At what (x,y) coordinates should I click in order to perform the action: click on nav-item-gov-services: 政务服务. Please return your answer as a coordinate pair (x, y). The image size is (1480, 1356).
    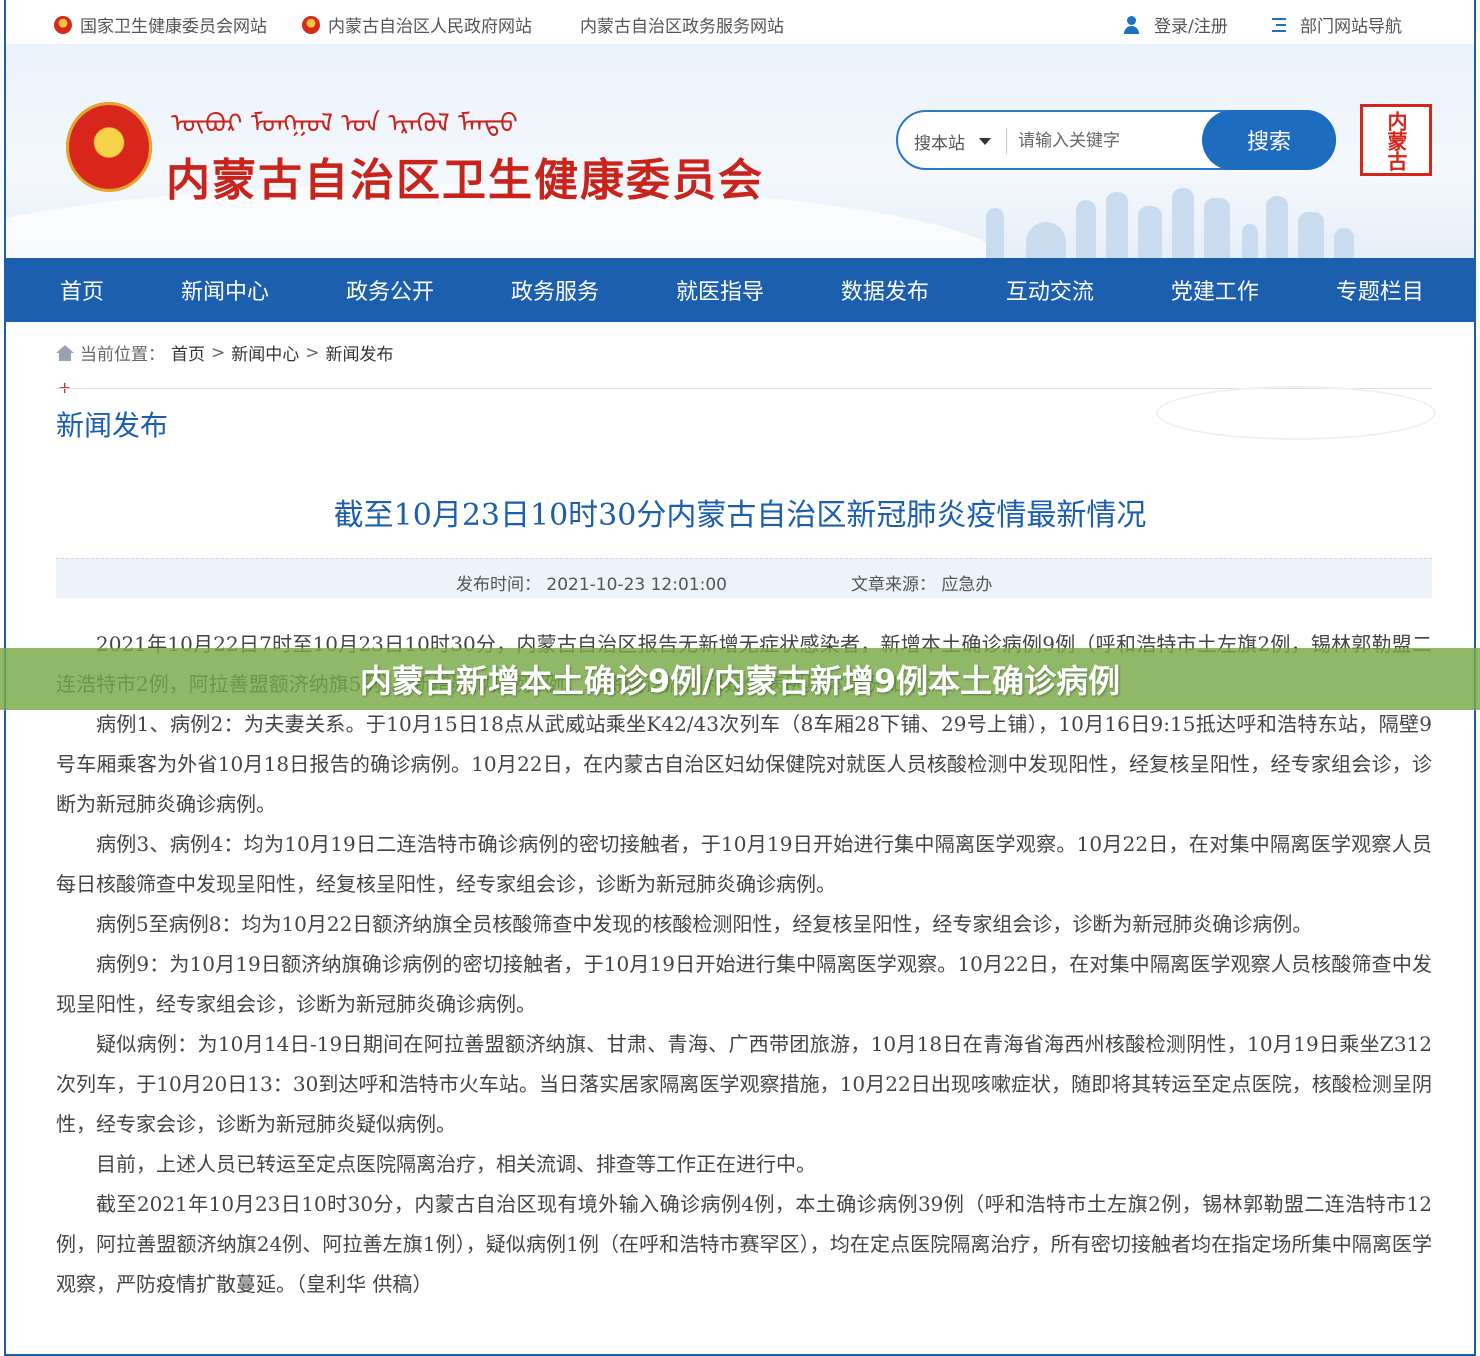
    Looking at the image, I should click on (555, 290).